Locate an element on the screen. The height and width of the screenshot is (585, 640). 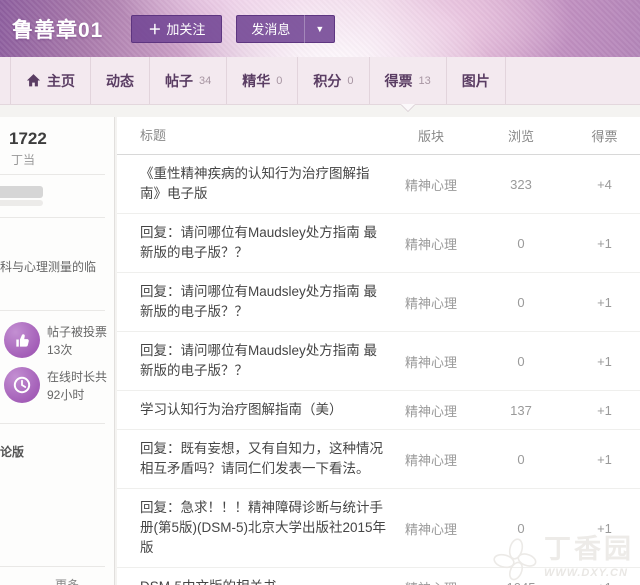
message-button-label: 发消息 is located at coordinates (271, 29).